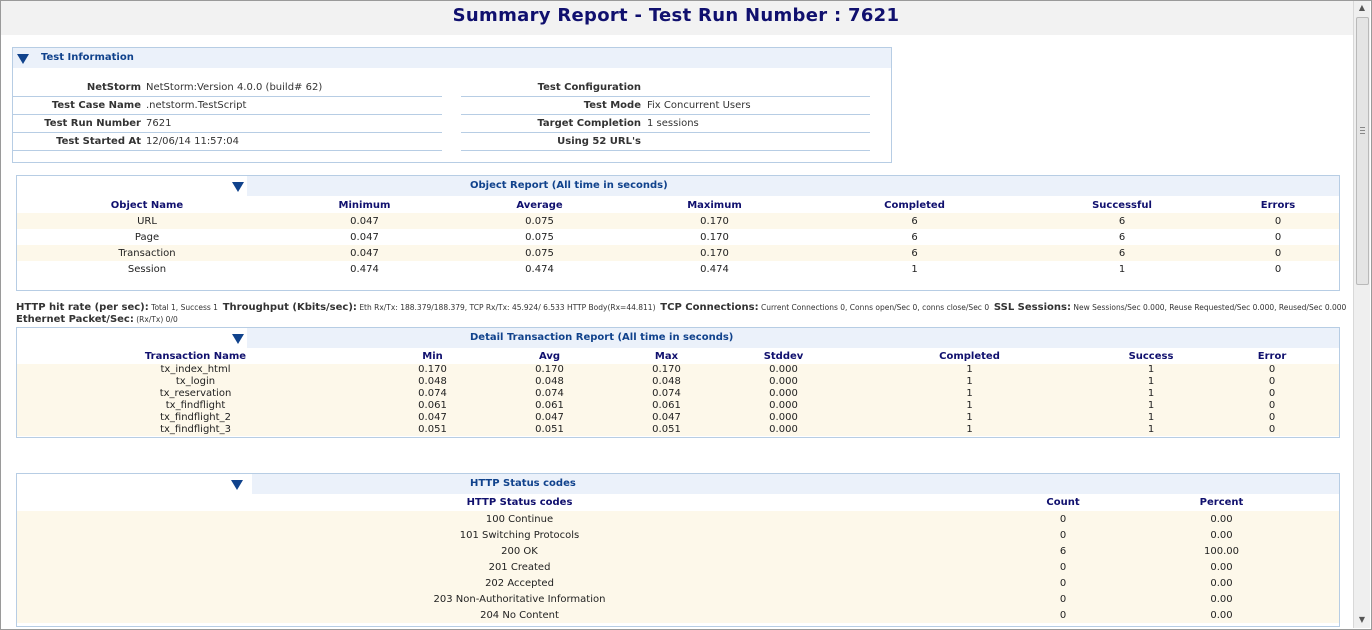 This screenshot has height=630, width=1372. What do you see at coordinates (147, 237) in the screenshot?
I see `cell: Page` at bounding box center [147, 237].